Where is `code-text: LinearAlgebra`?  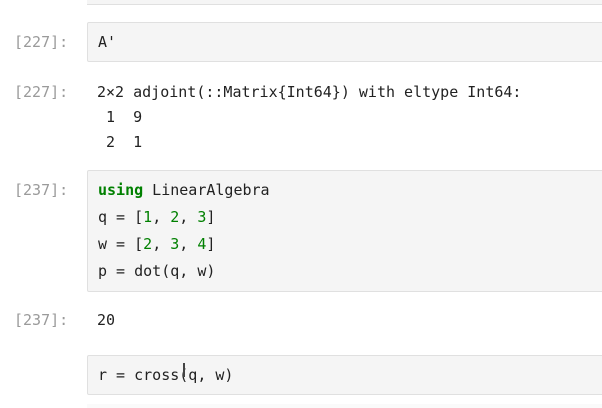
code-text: LinearAlgebra is located at coordinates (206, 190).